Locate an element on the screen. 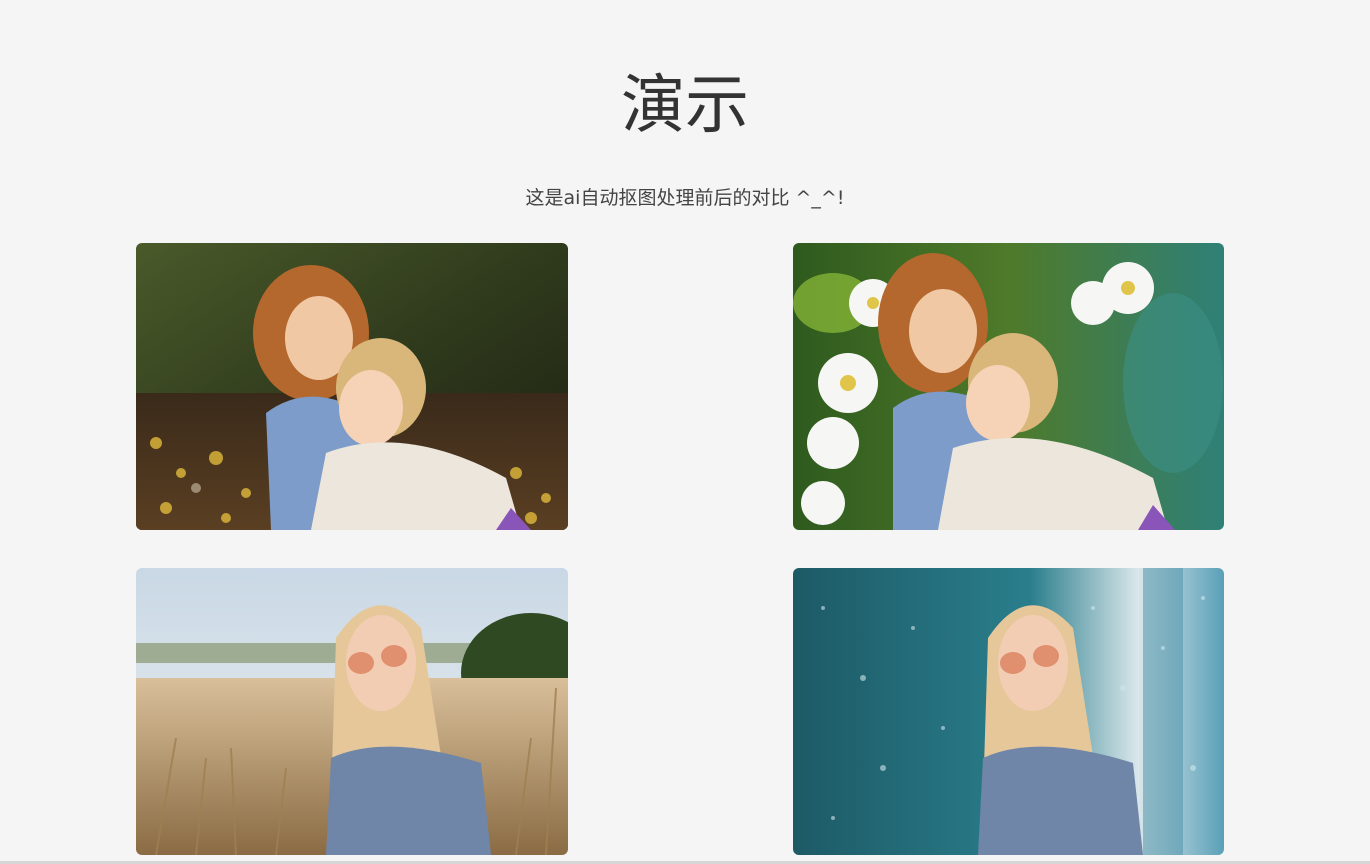 Image resolution: width=1370 pixels, height=864 pixels. photo-kids-original is located at coordinates (352, 386).